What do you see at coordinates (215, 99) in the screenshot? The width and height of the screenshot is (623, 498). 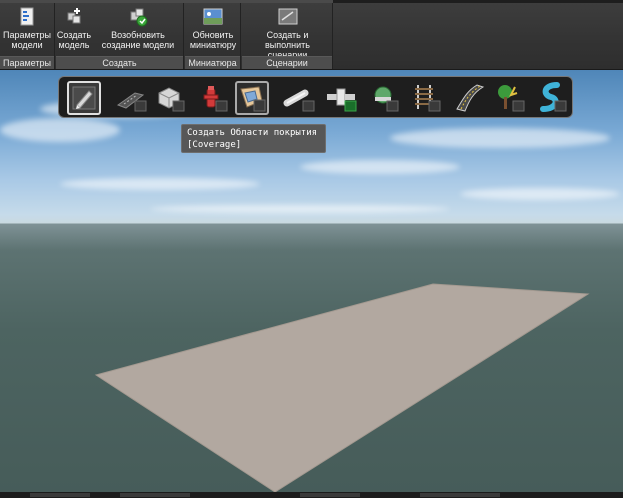 I see `hydrant-icon` at bounding box center [215, 99].